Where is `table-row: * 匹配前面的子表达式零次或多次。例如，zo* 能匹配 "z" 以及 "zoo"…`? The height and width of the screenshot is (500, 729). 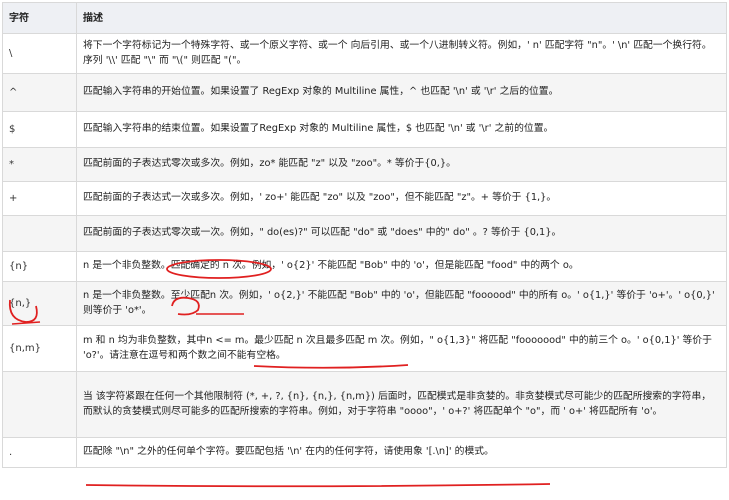 table-row: * 匹配前面的子表达式零次或多次。例如，zo* 能匹配 "z" 以及 "zoo"… is located at coordinates (364, 164).